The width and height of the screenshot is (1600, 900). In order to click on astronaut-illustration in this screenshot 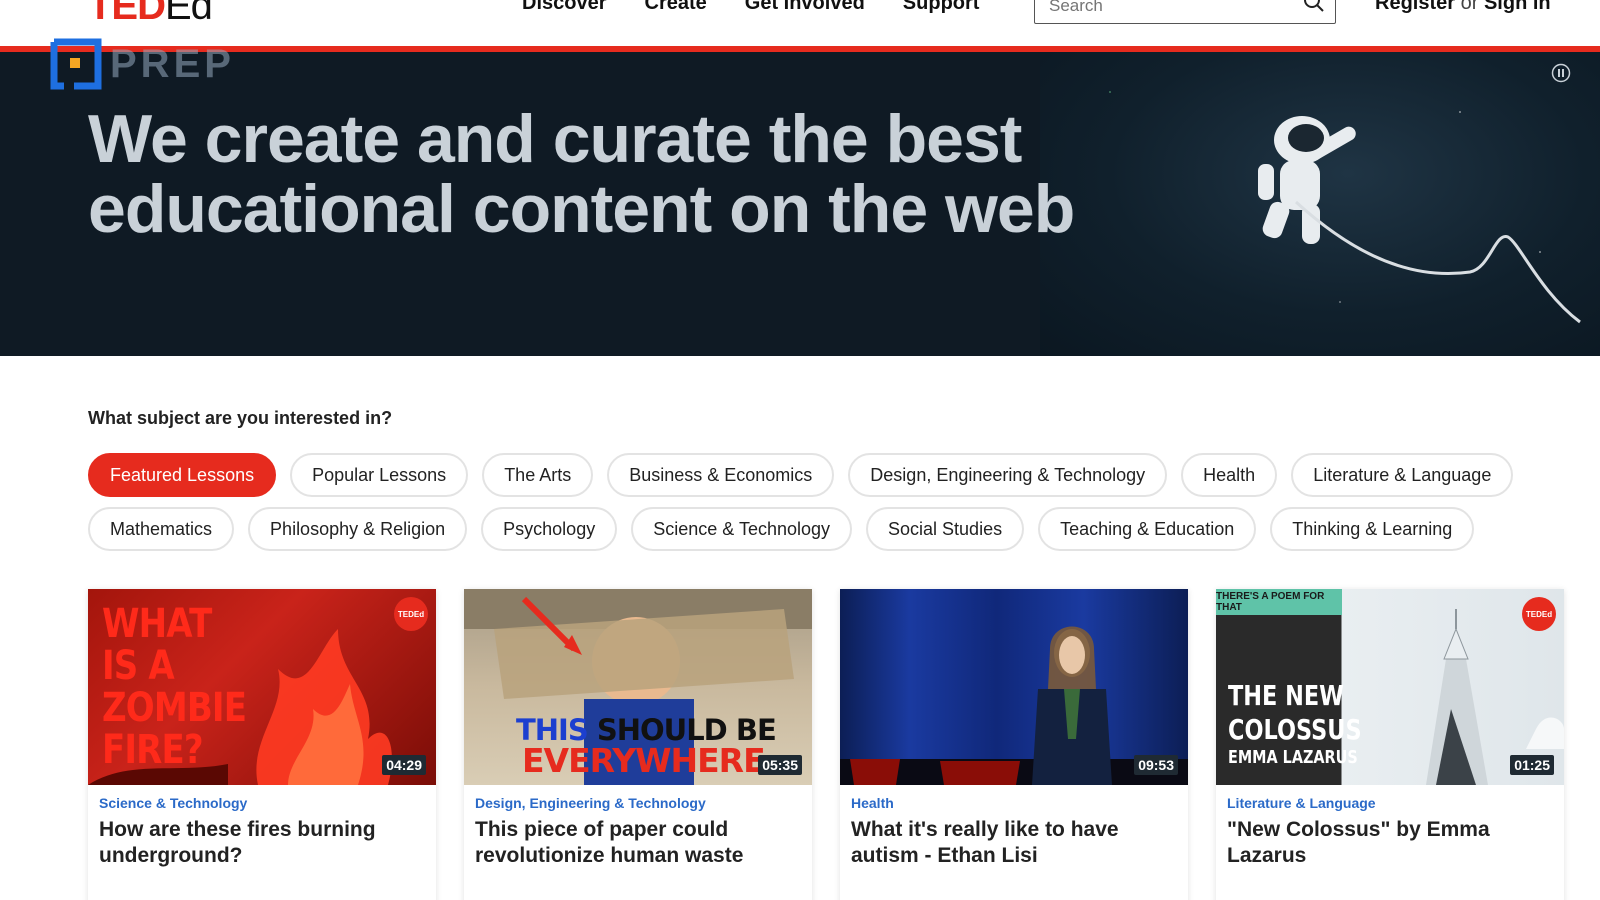, I will do `click(1320, 204)`.